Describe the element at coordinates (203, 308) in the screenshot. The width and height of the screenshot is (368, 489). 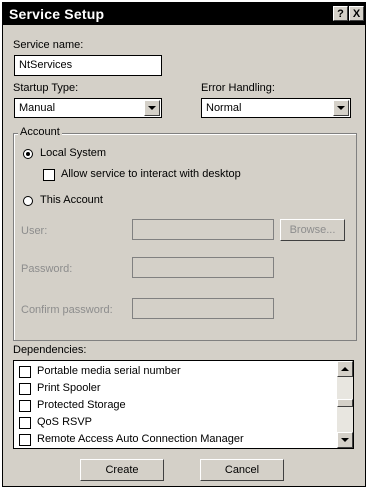
I see `confirm-password-input` at that location.